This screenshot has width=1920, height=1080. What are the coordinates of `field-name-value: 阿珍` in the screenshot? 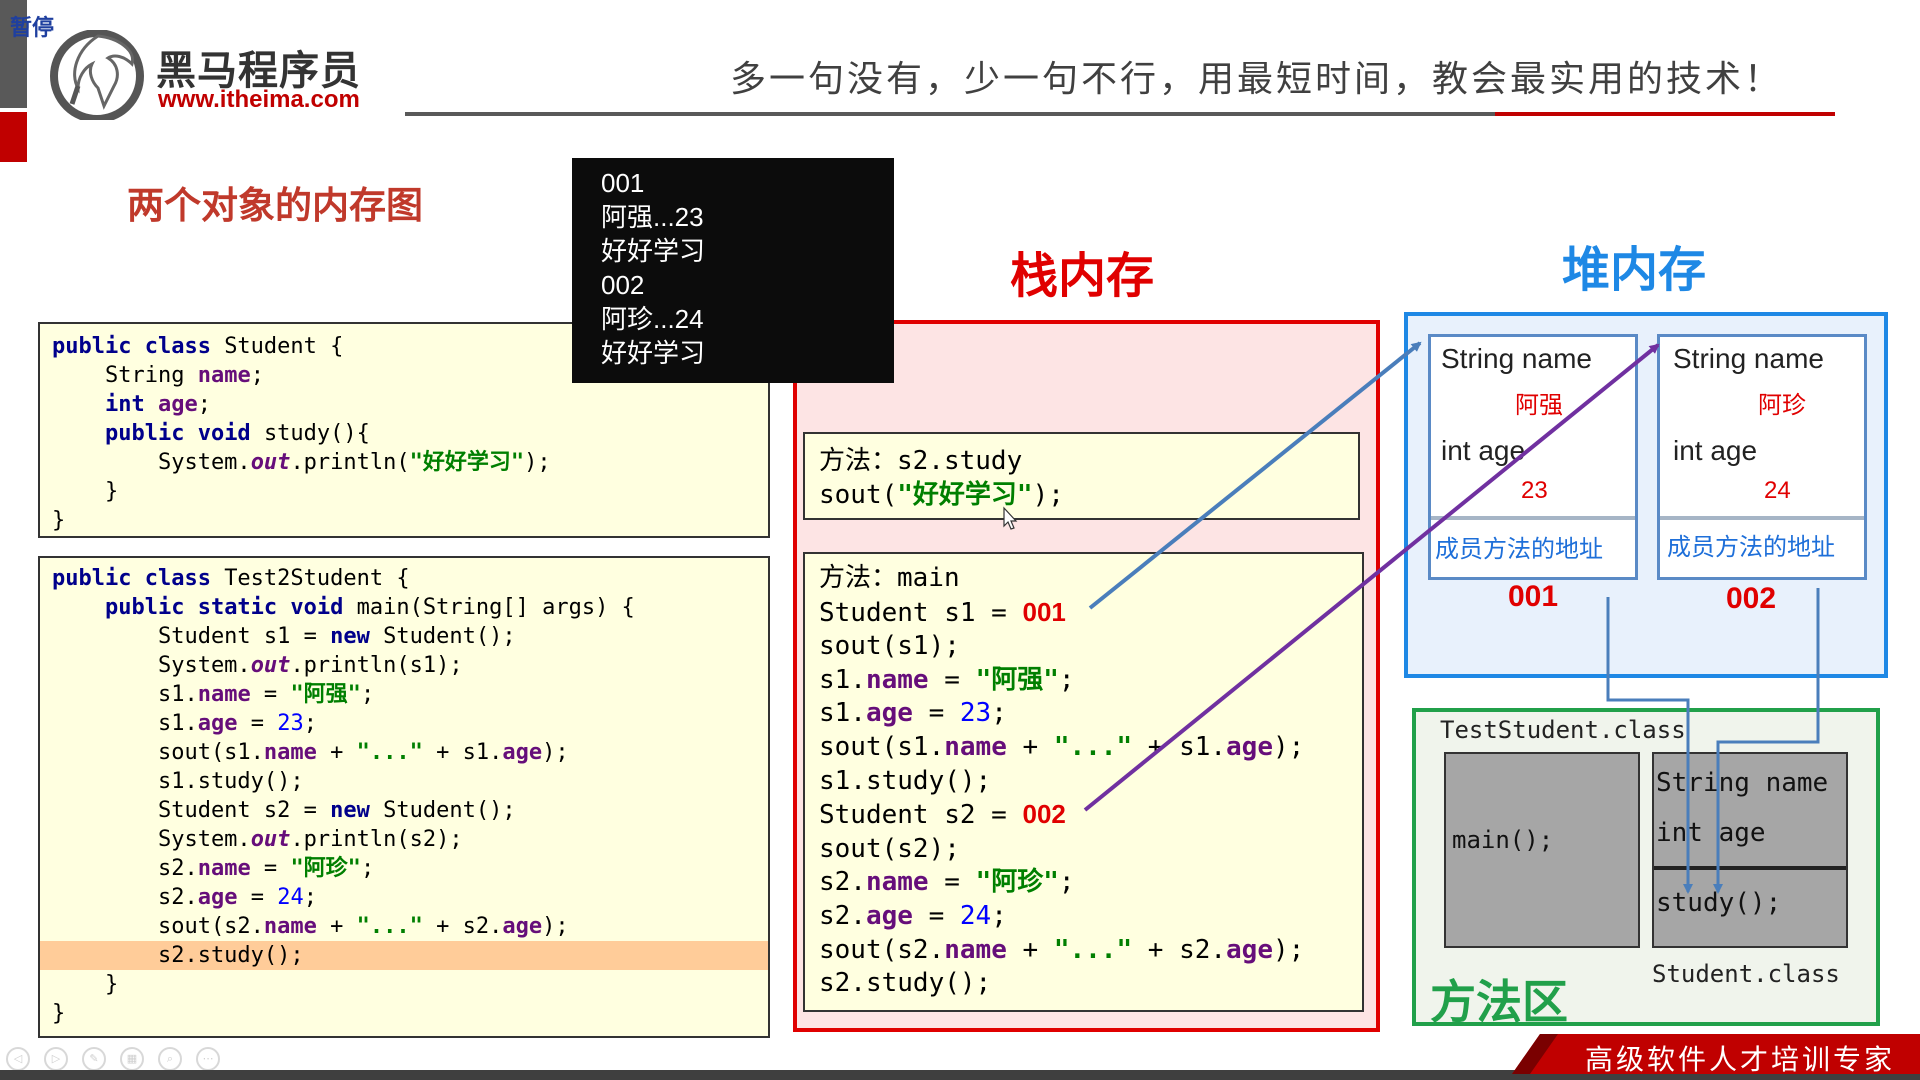 It's located at (1782, 405).